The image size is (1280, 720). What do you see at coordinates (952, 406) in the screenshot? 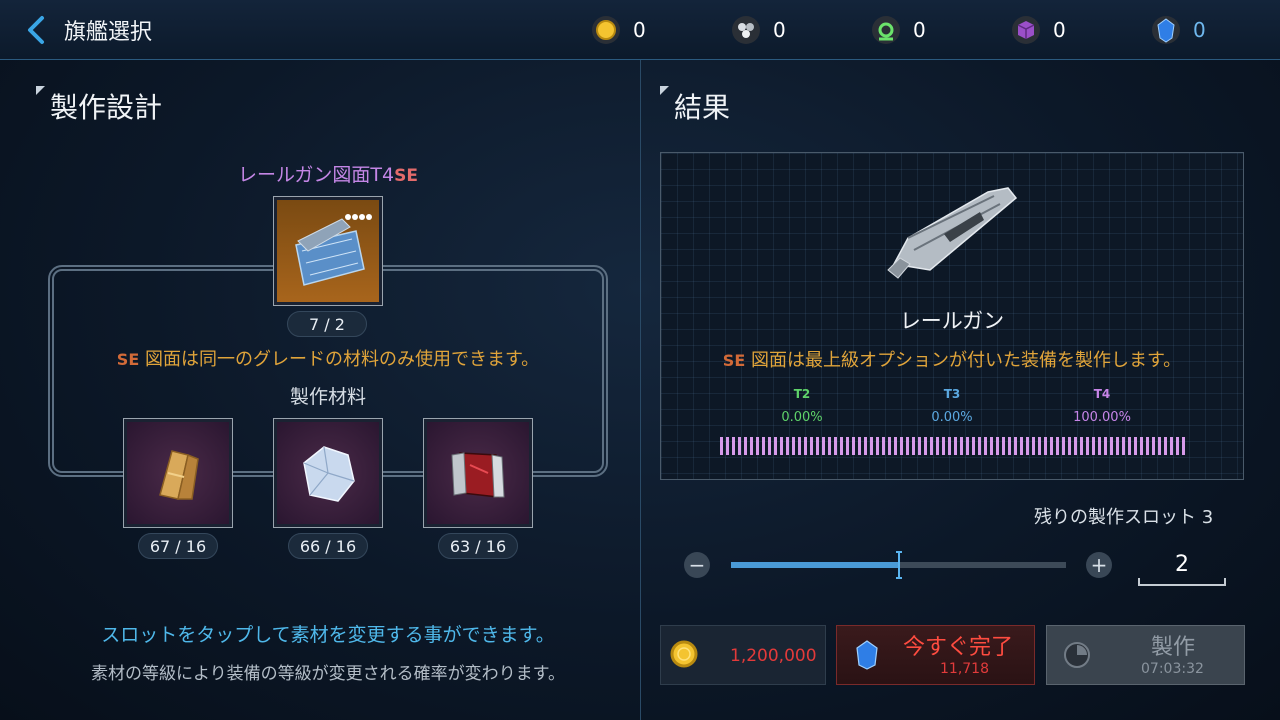
I see `tier-t3: T3 0.00%` at bounding box center [952, 406].